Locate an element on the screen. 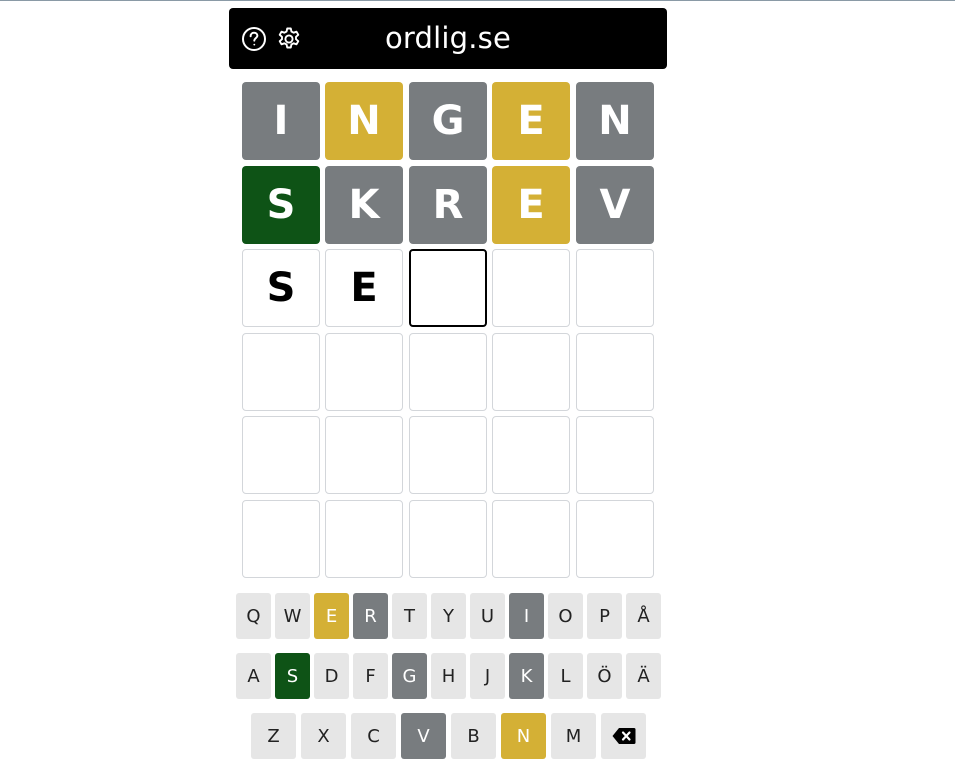  key-h: H is located at coordinates (448, 676).